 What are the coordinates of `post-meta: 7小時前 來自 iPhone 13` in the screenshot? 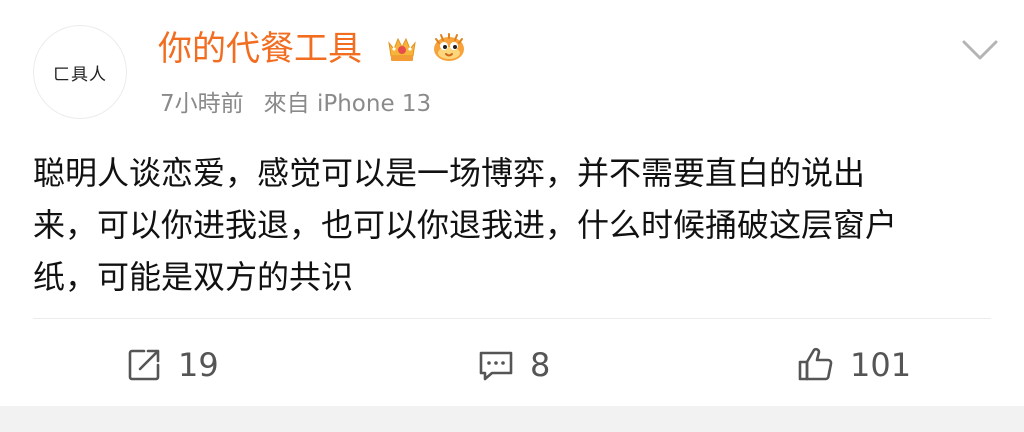 It's located at (295, 101).